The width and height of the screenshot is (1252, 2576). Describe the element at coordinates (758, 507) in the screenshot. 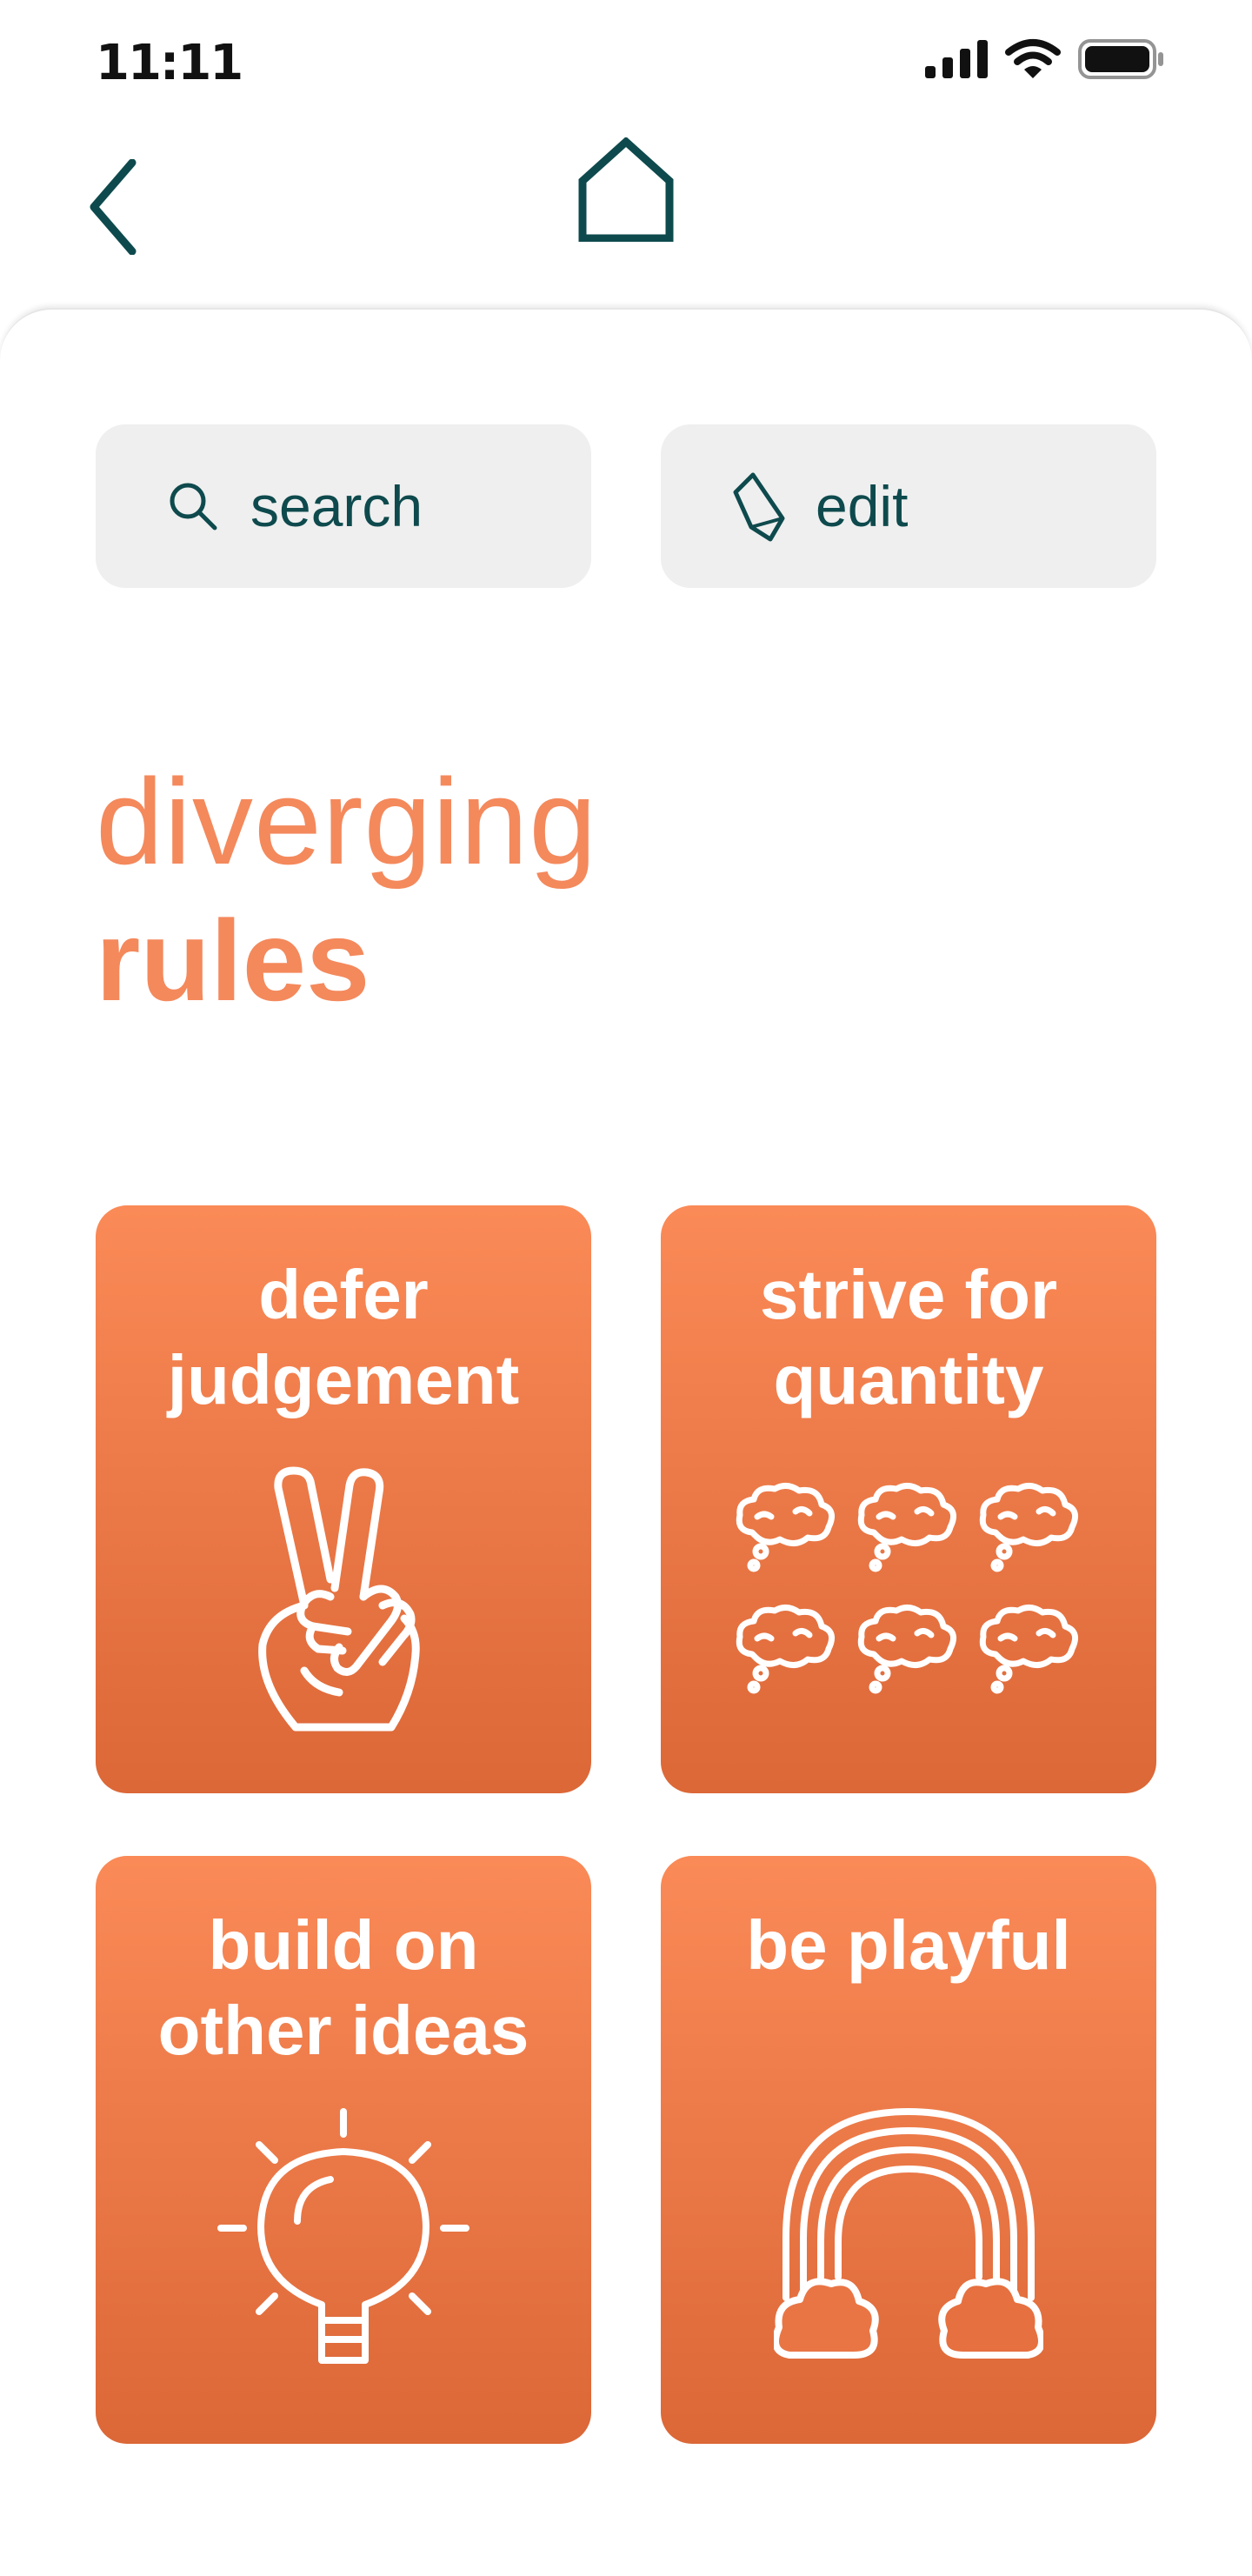

I see `pencil-icon` at that location.